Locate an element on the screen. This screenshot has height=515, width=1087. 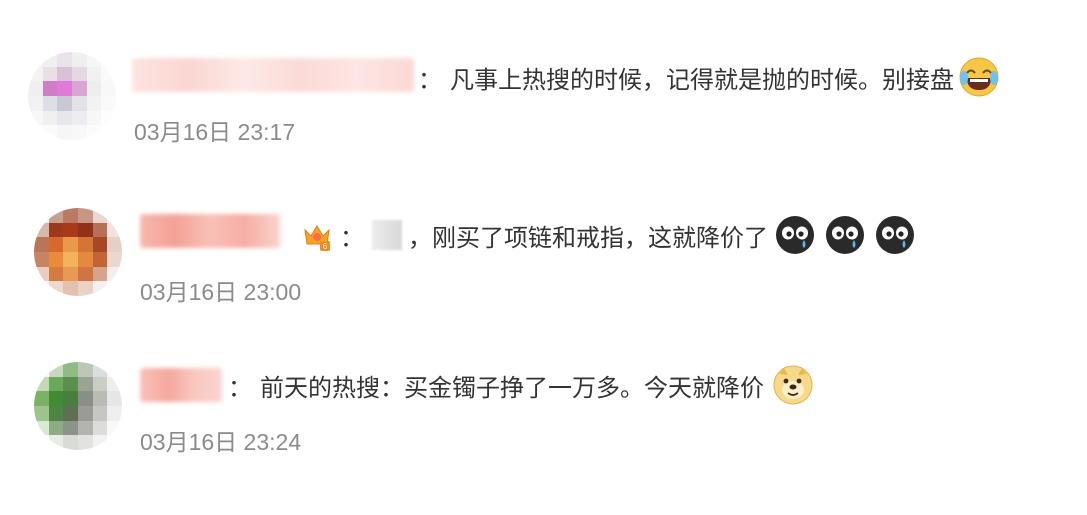
comment-text: 刚买了项链和戒指，这就降价了 is located at coordinates (600, 237).